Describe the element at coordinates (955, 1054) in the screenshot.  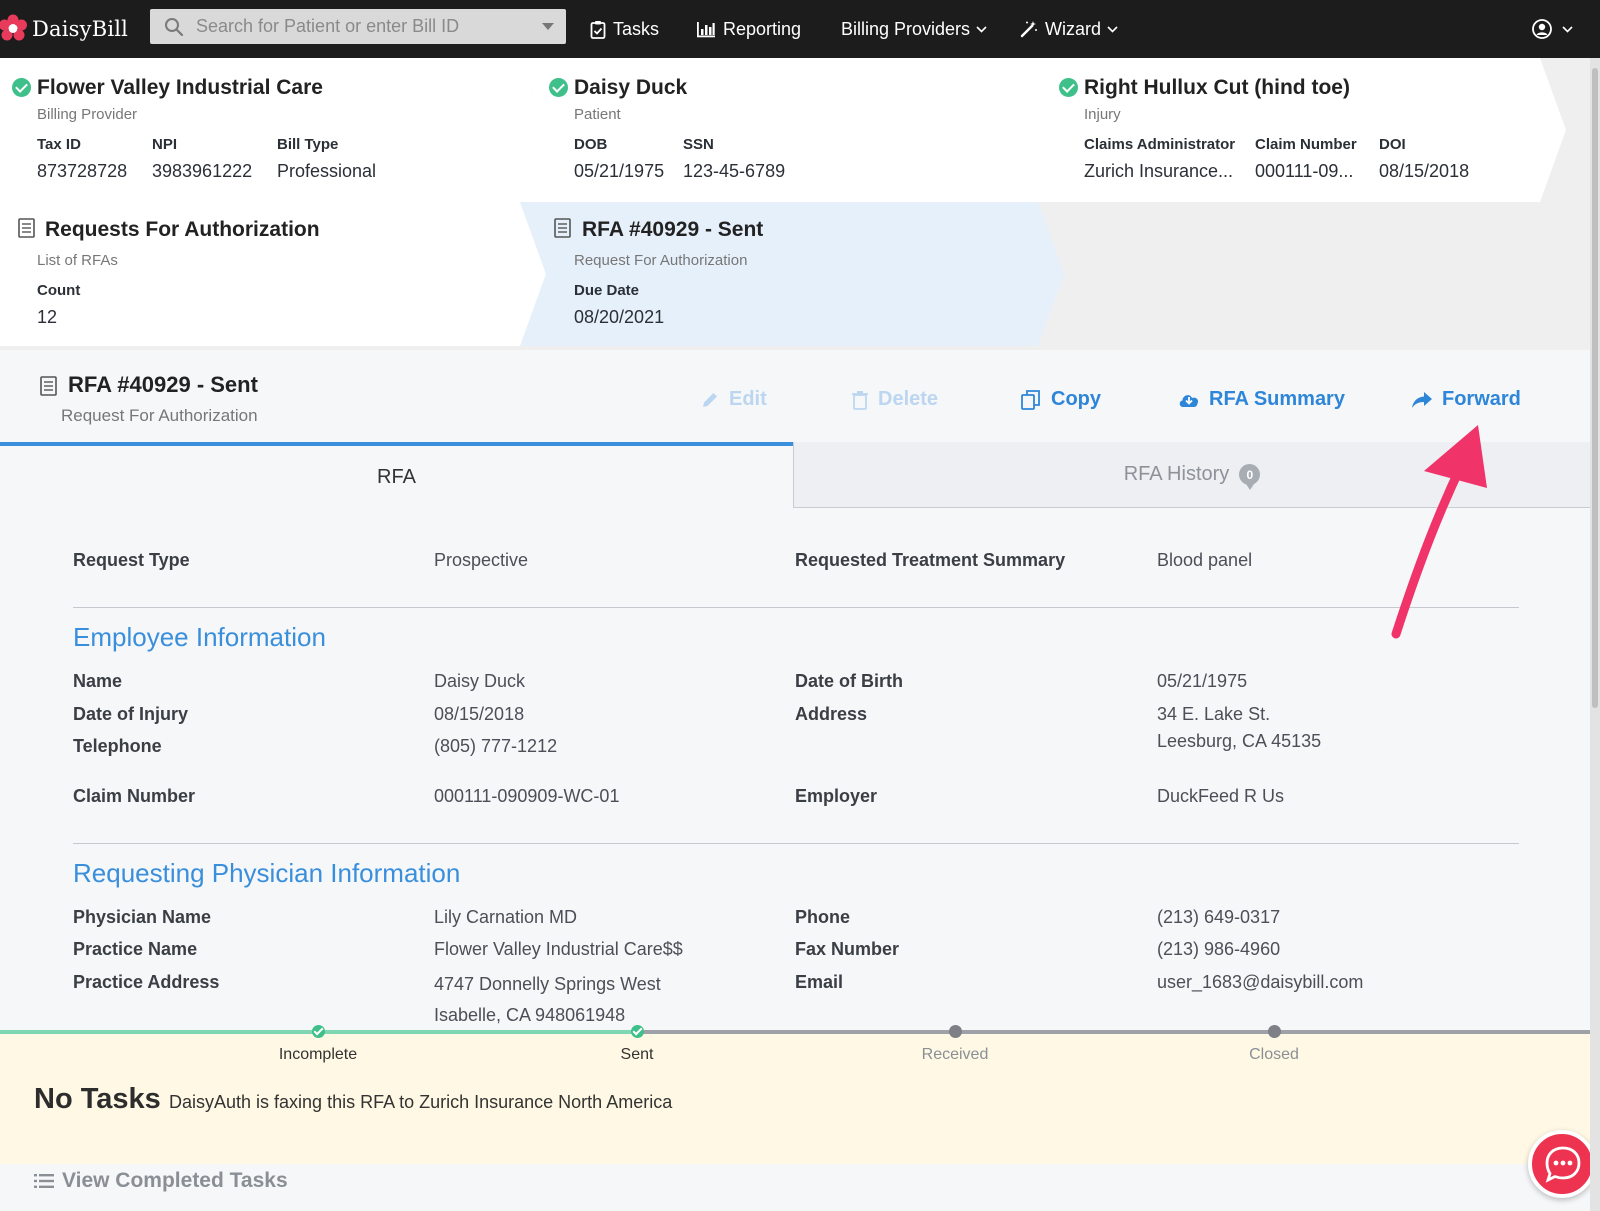
I see `status-step-label: Received` at that location.